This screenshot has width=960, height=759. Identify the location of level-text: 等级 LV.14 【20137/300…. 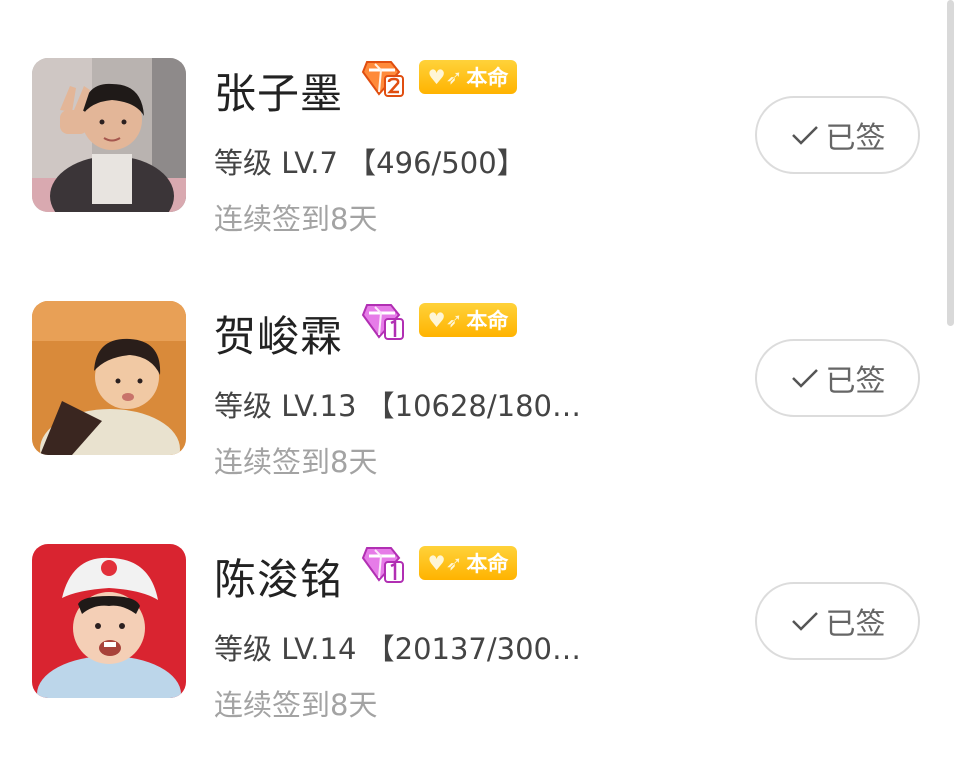
(398, 649).